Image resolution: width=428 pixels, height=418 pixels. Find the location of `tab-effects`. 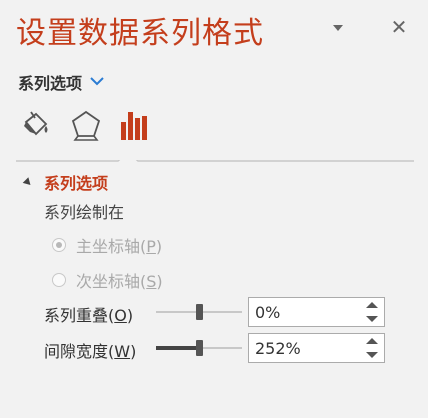

tab-effects is located at coordinates (86, 126).